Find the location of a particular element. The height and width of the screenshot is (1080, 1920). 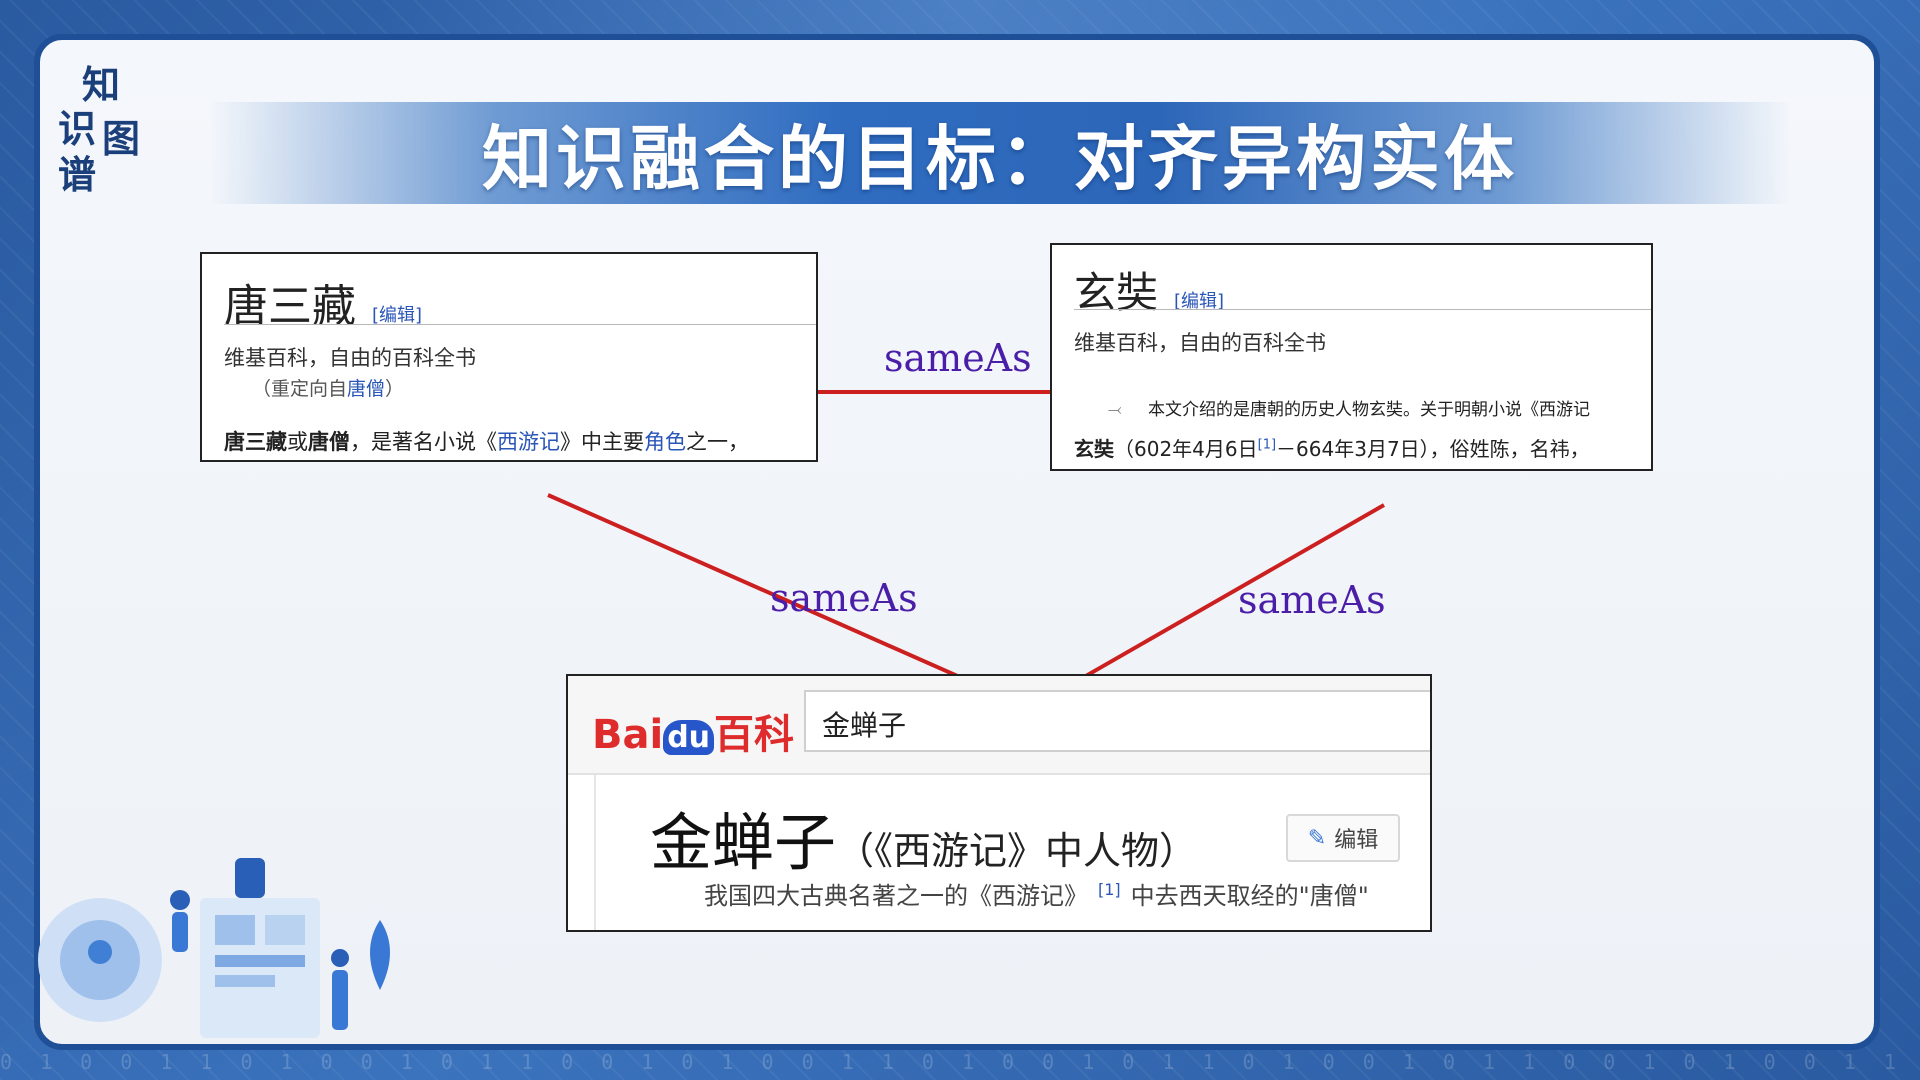

entry-title-text: 金蝉子 is located at coordinates (743, 842).